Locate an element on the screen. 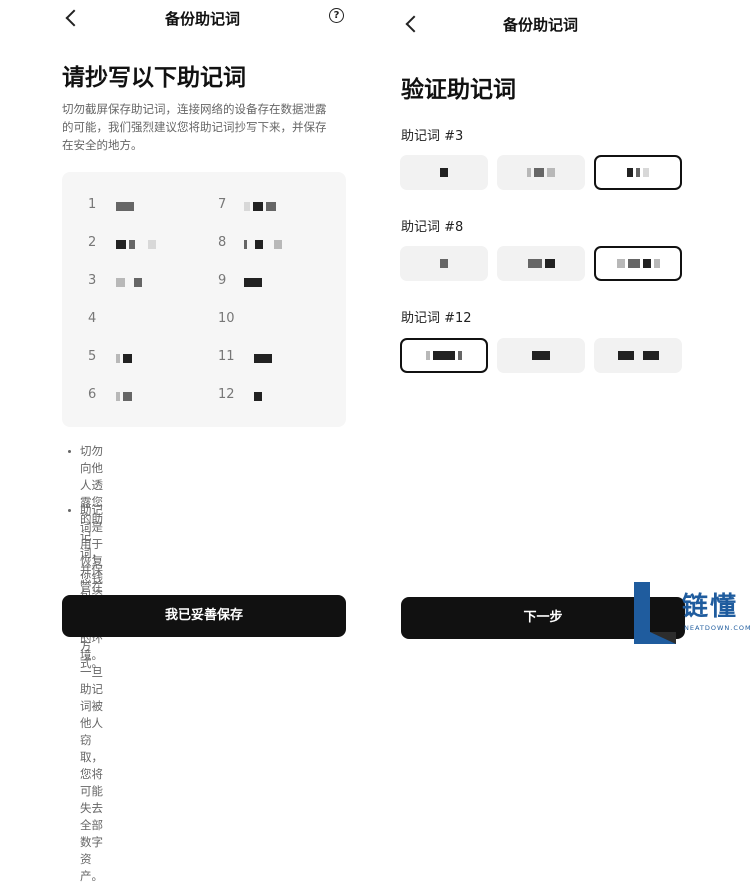  word-number: 10 is located at coordinates (226, 318).